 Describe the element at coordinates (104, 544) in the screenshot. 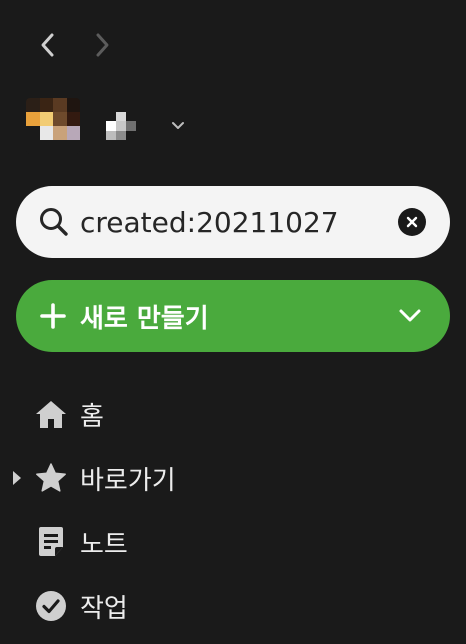

I see `sidebar-item-label: 노트` at that location.